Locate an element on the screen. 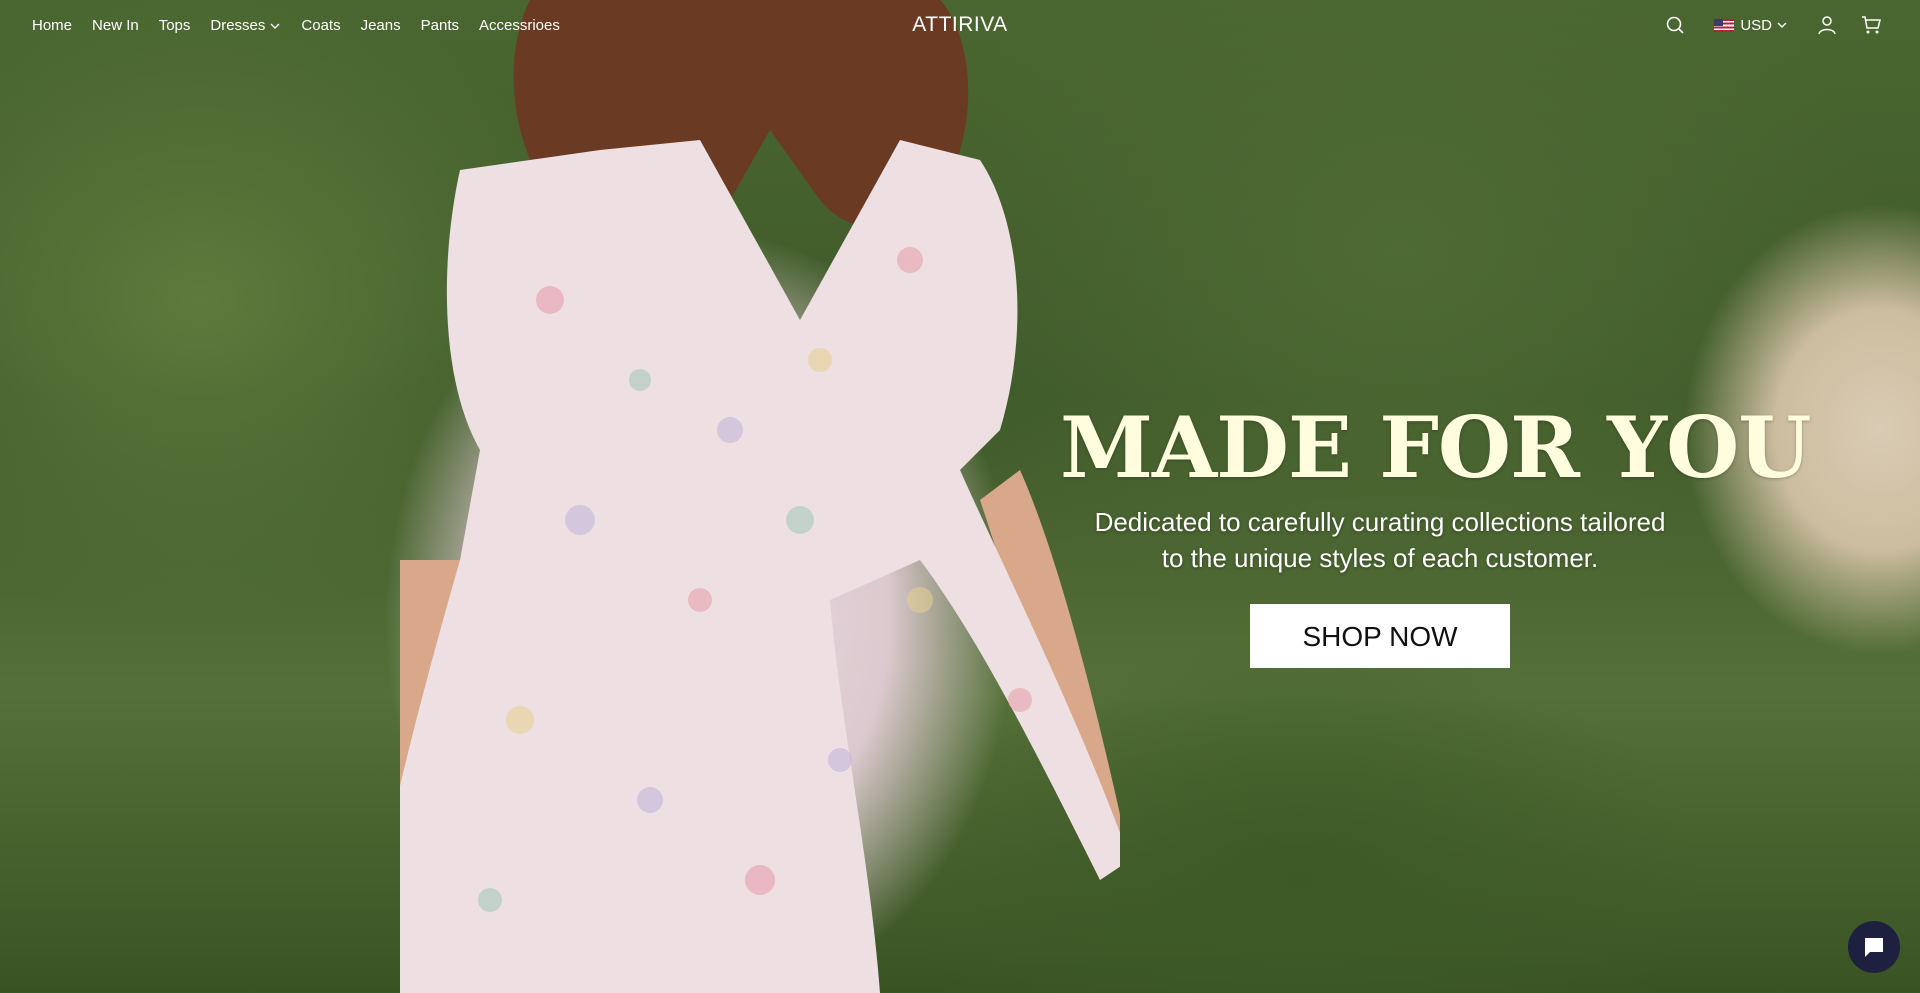 The width and height of the screenshot is (1920, 993). chat-button is located at coordinates (1874, 947).